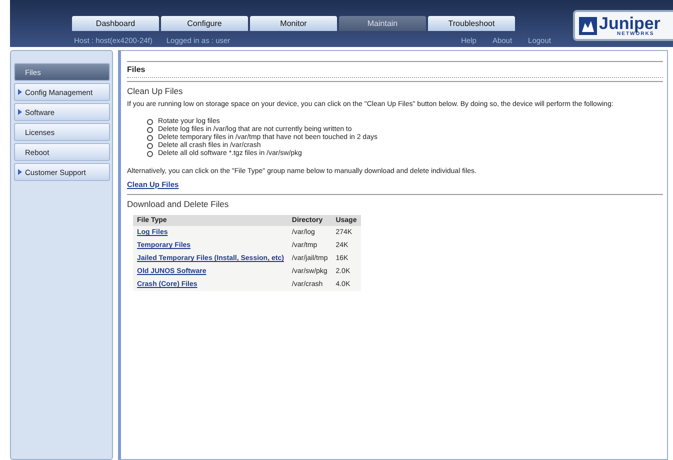 This screenshot has width=673, height=460. What do you see at coordinates (471, 23) in the screenshot?
I see `nav-tab: Troubleshoot` at bounding box center [471, 23].